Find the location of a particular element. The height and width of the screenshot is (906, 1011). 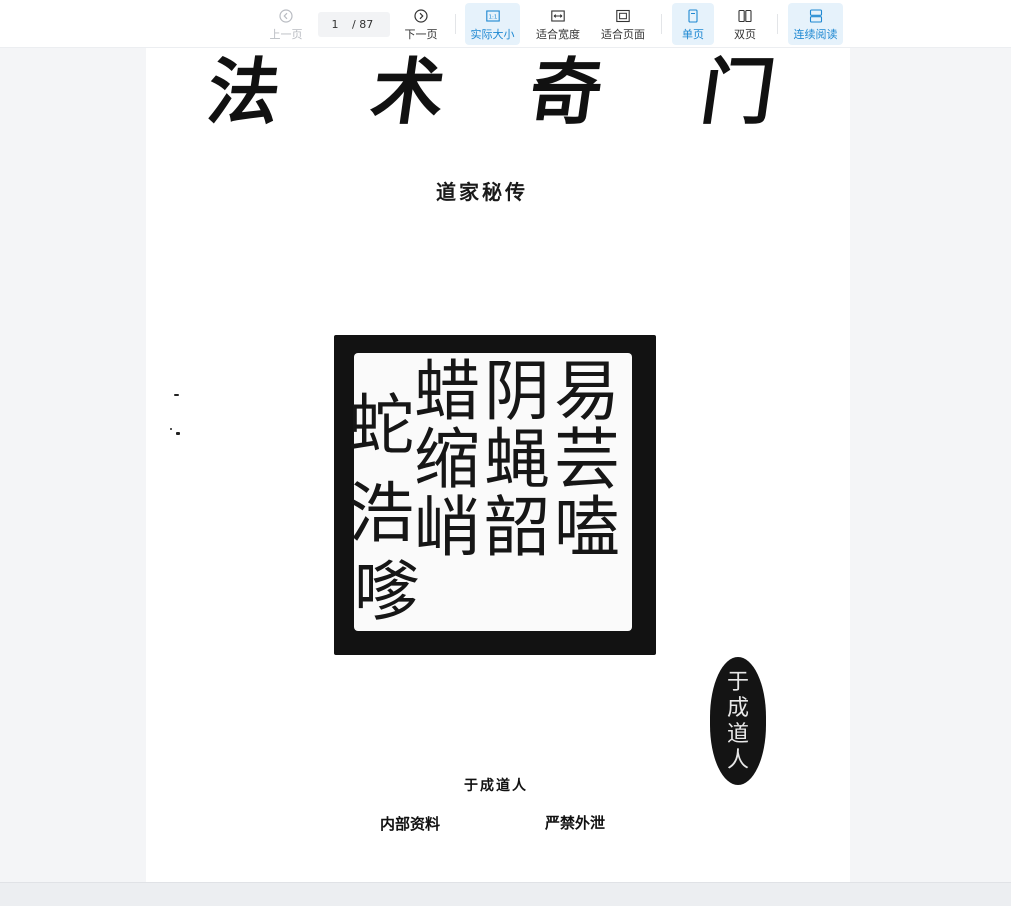

seal-char: 嗑 is located at coordinates (587, 527).